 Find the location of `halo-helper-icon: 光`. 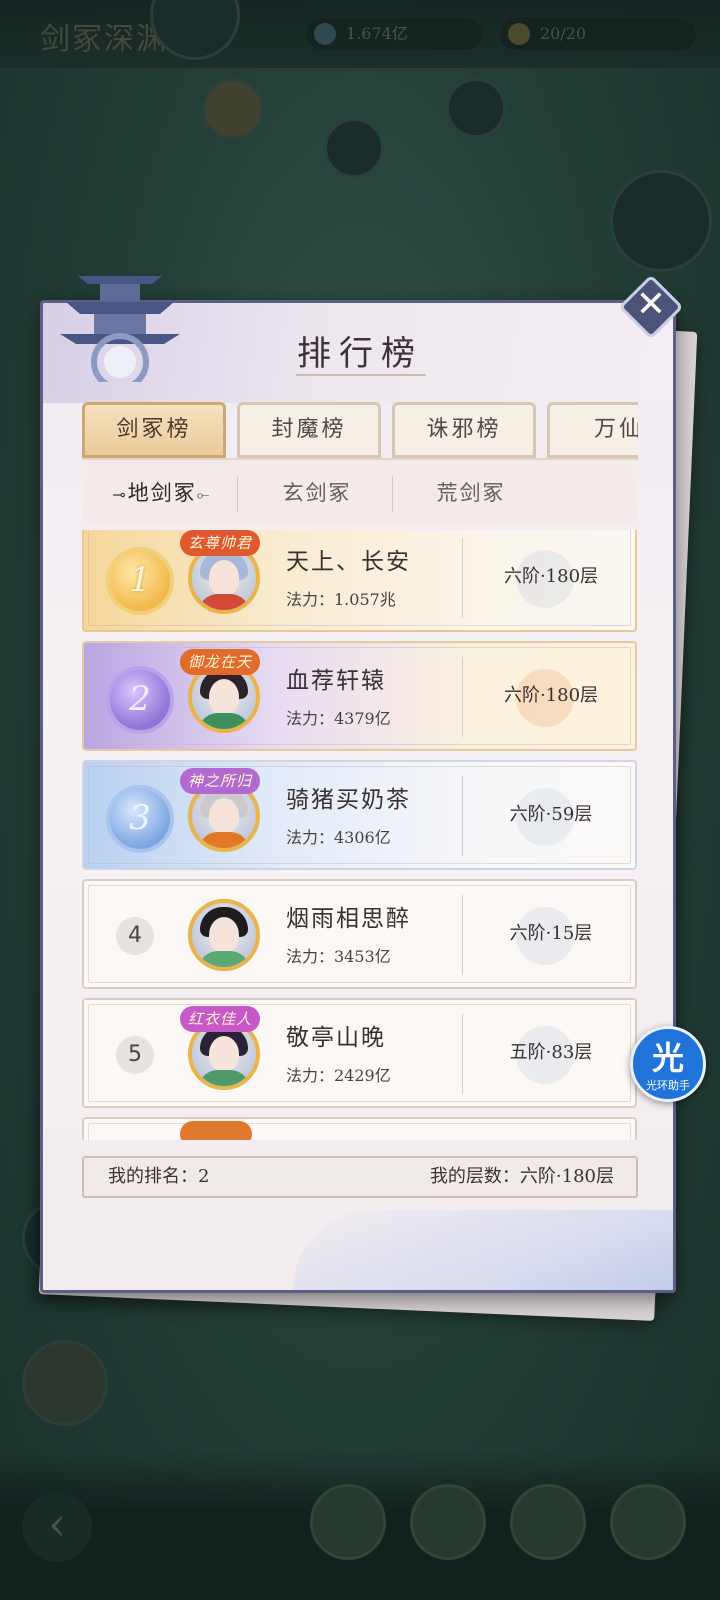

halo-helper-icon: 光 is located at coordinates (667, 1058).